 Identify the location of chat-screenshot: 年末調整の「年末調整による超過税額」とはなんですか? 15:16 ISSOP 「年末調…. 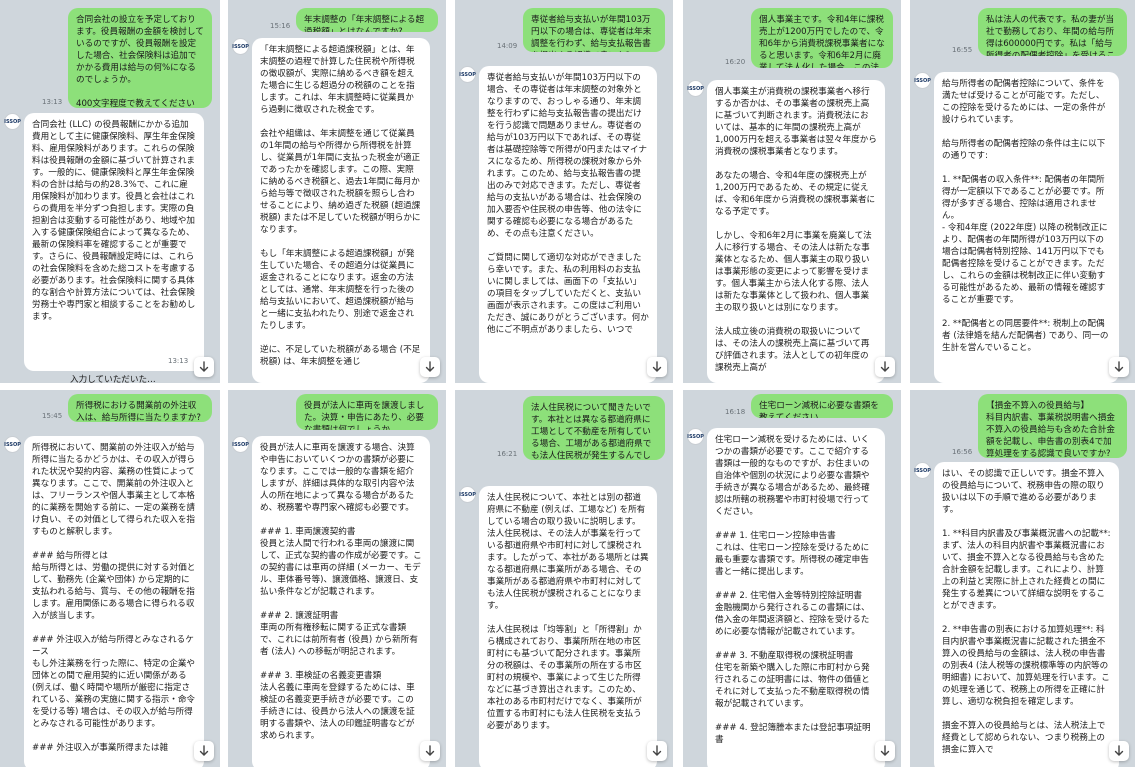
(337, 191).